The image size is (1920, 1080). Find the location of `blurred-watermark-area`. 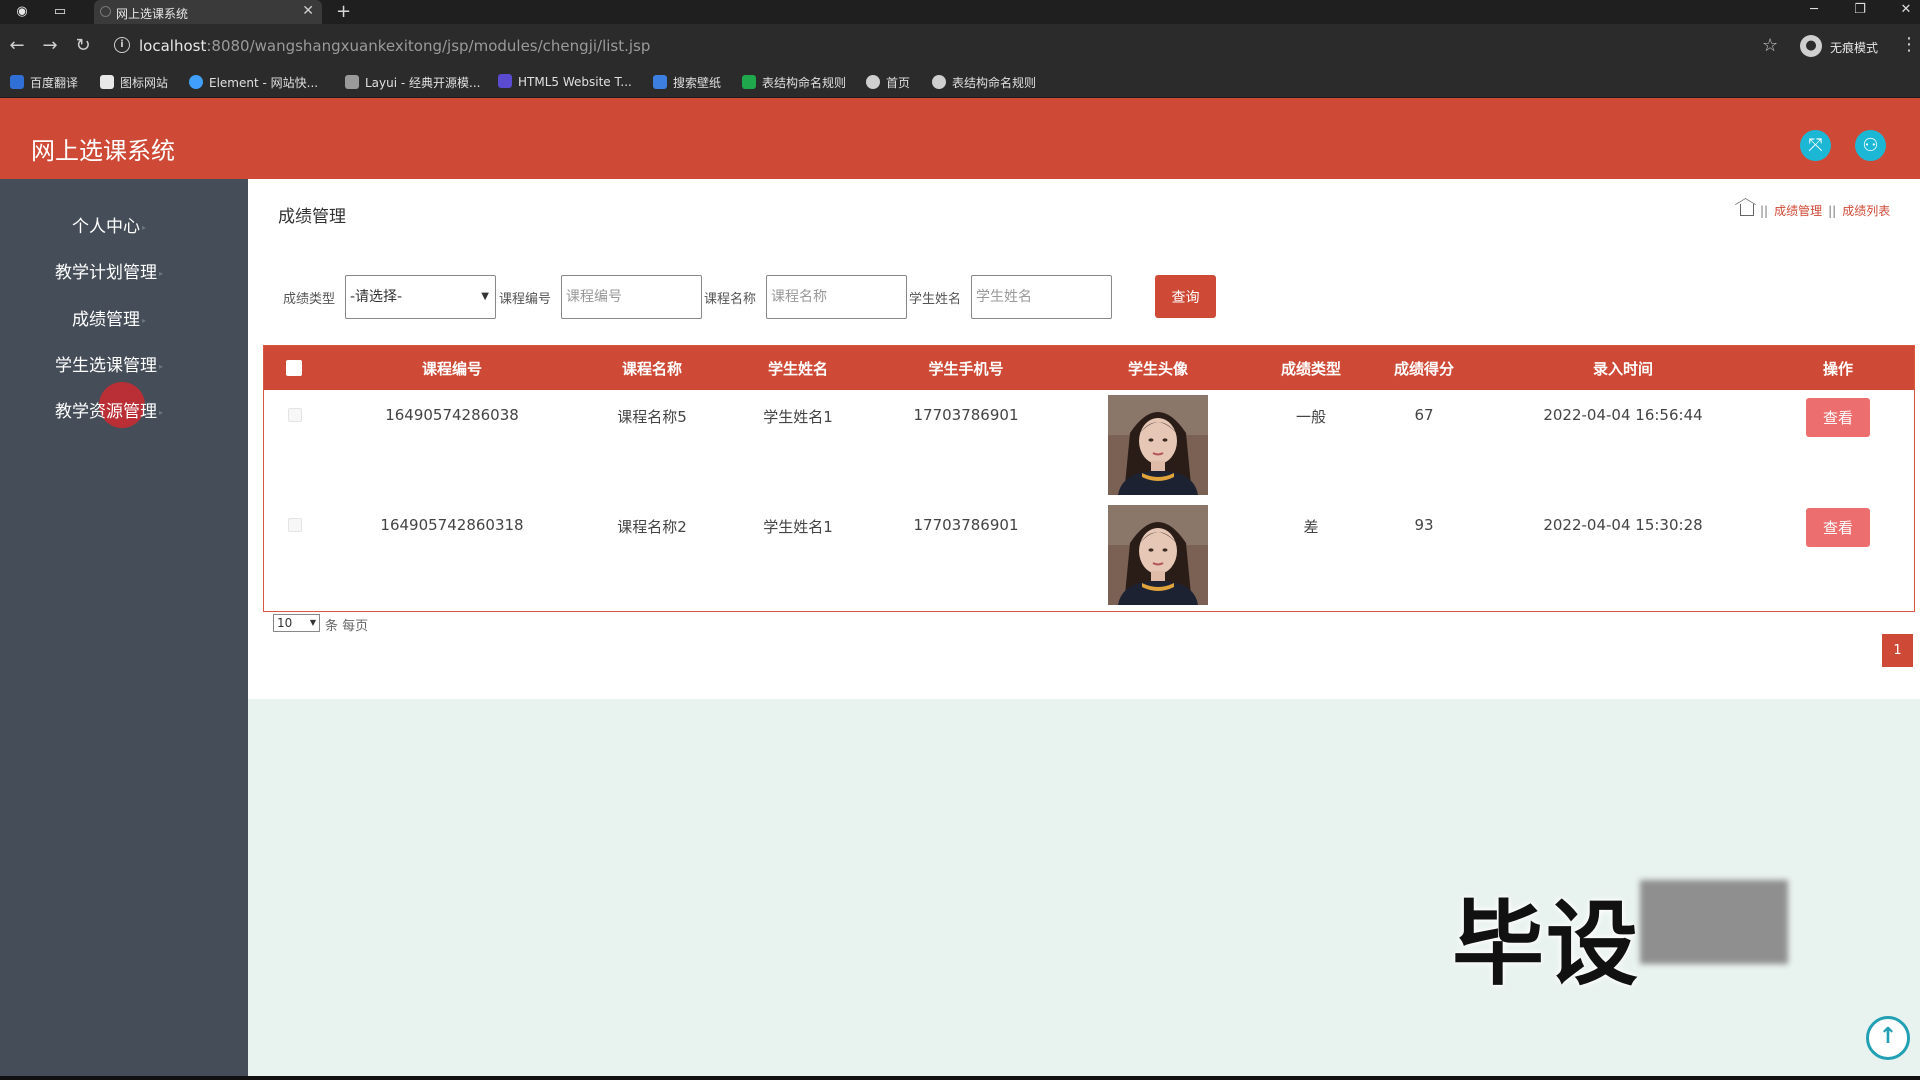

blurred-watermark-area is located at coordinates (1714, 922).